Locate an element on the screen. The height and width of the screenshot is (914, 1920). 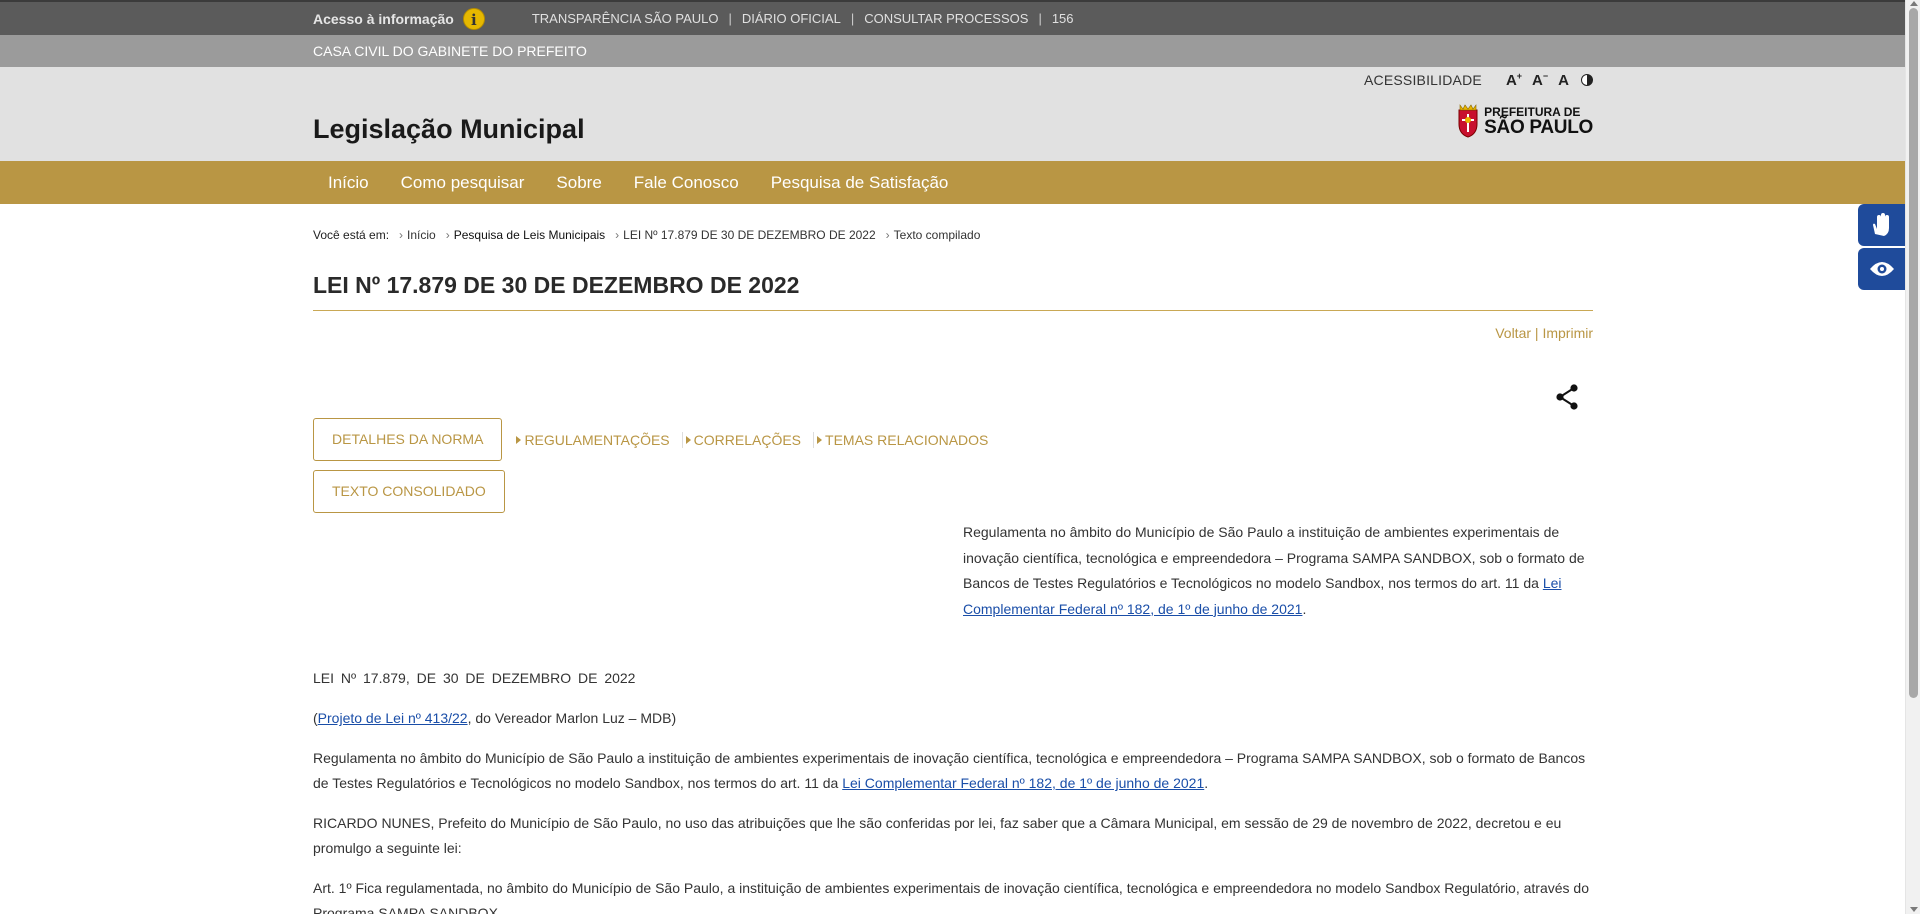
tab-regulamentacoes: REGULAMENTAÇÕES is located at coordinates (593, 439).